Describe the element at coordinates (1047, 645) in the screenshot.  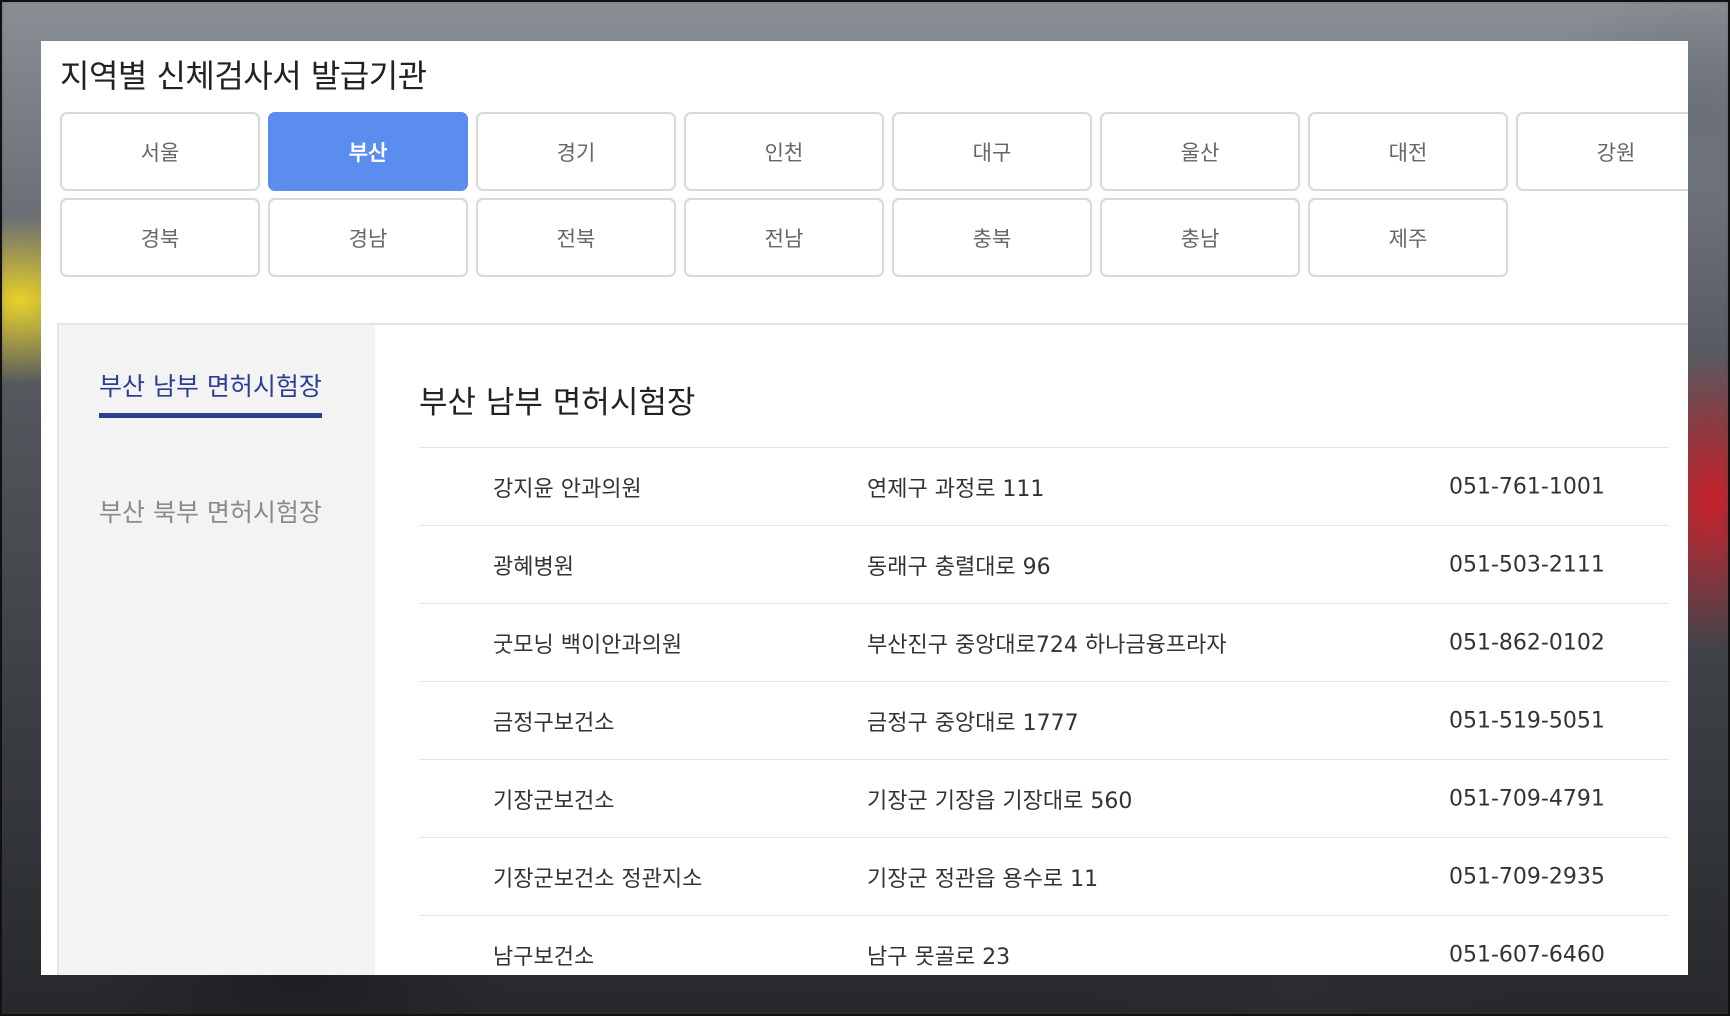
I see `institution-address: 부산진구 중앙대로724 하나금융프라자` at that location.